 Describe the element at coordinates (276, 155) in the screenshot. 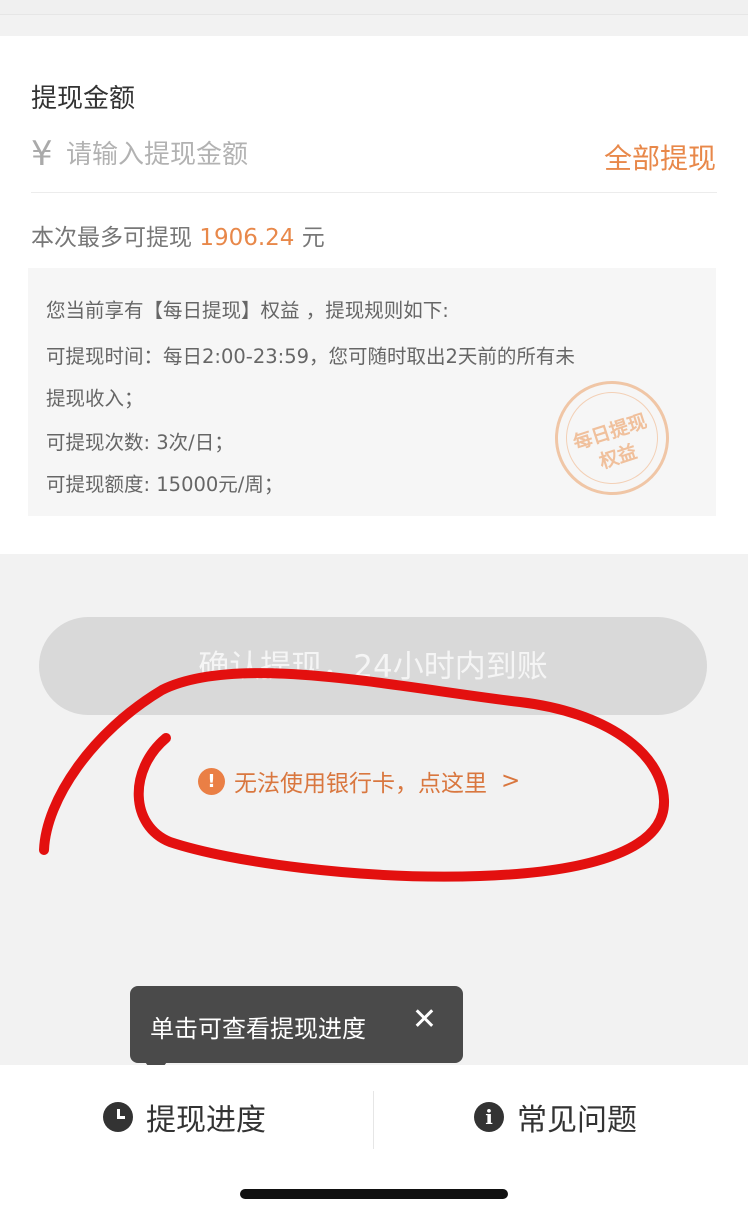

I see `amount-input` at that location.